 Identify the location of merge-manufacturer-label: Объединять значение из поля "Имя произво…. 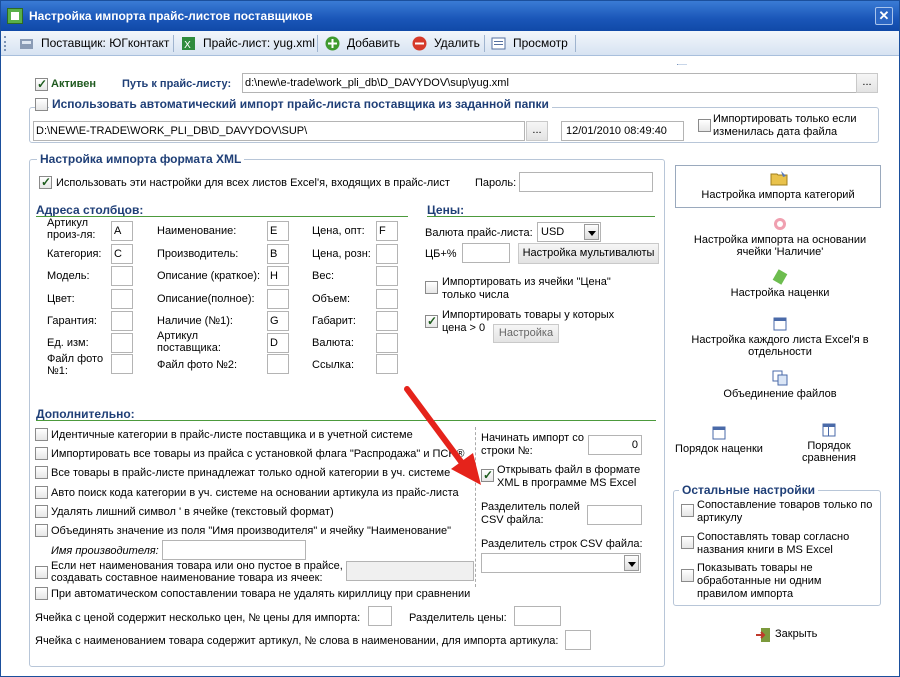
(251, 531).